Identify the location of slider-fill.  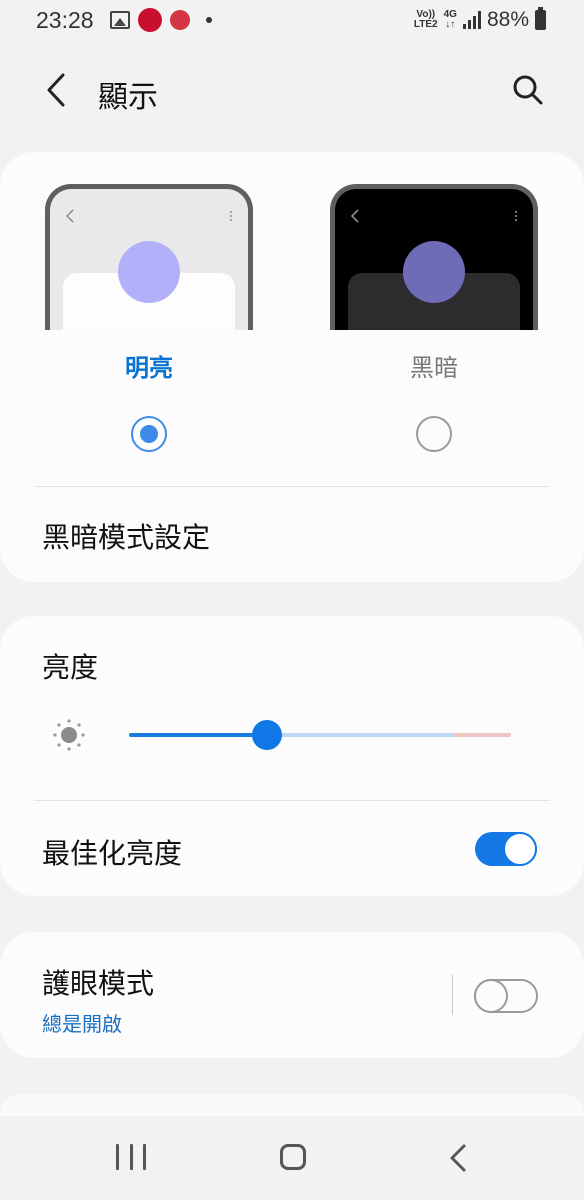
(198, 735).